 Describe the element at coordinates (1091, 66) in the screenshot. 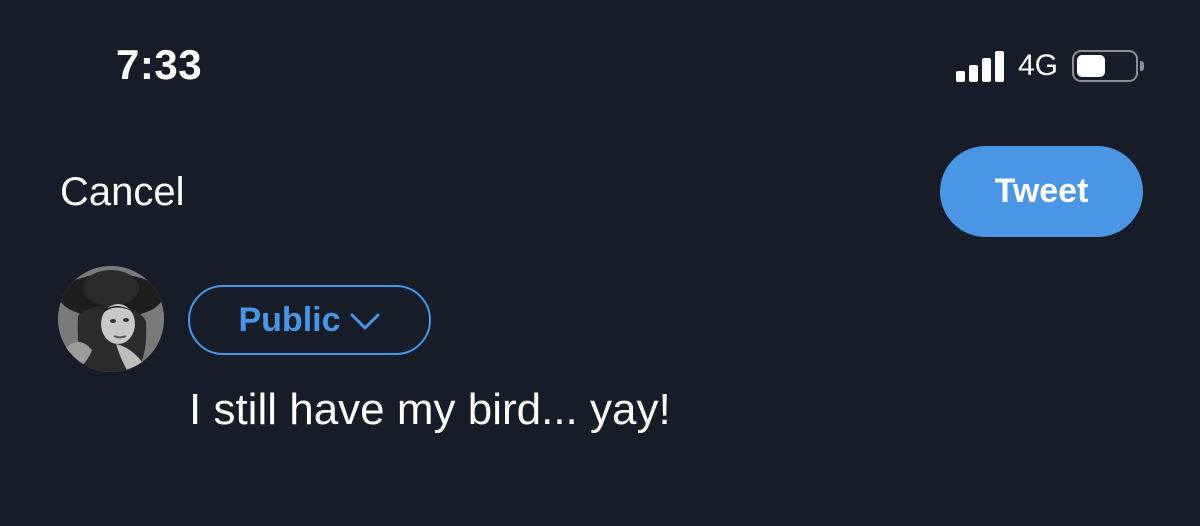

I see `battery-level-fill` at that location.